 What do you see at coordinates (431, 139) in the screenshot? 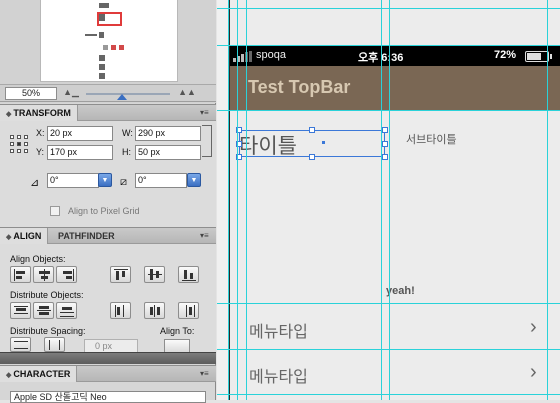
I see `subtitle-text: 서브타이틀` at bounding box center [431, 139].